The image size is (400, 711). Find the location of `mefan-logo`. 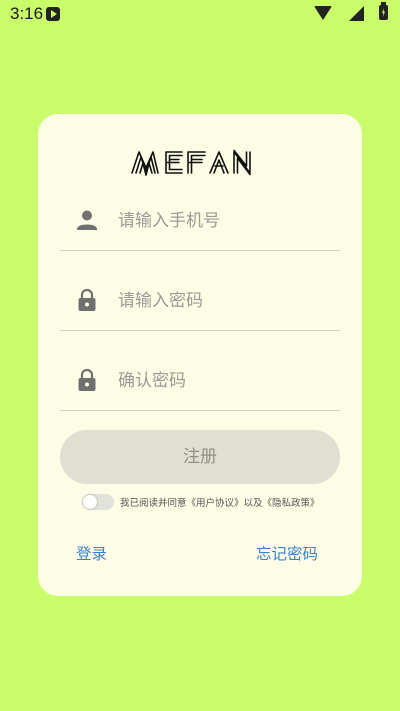

mefan-logo is located at coordinates (191, 162).